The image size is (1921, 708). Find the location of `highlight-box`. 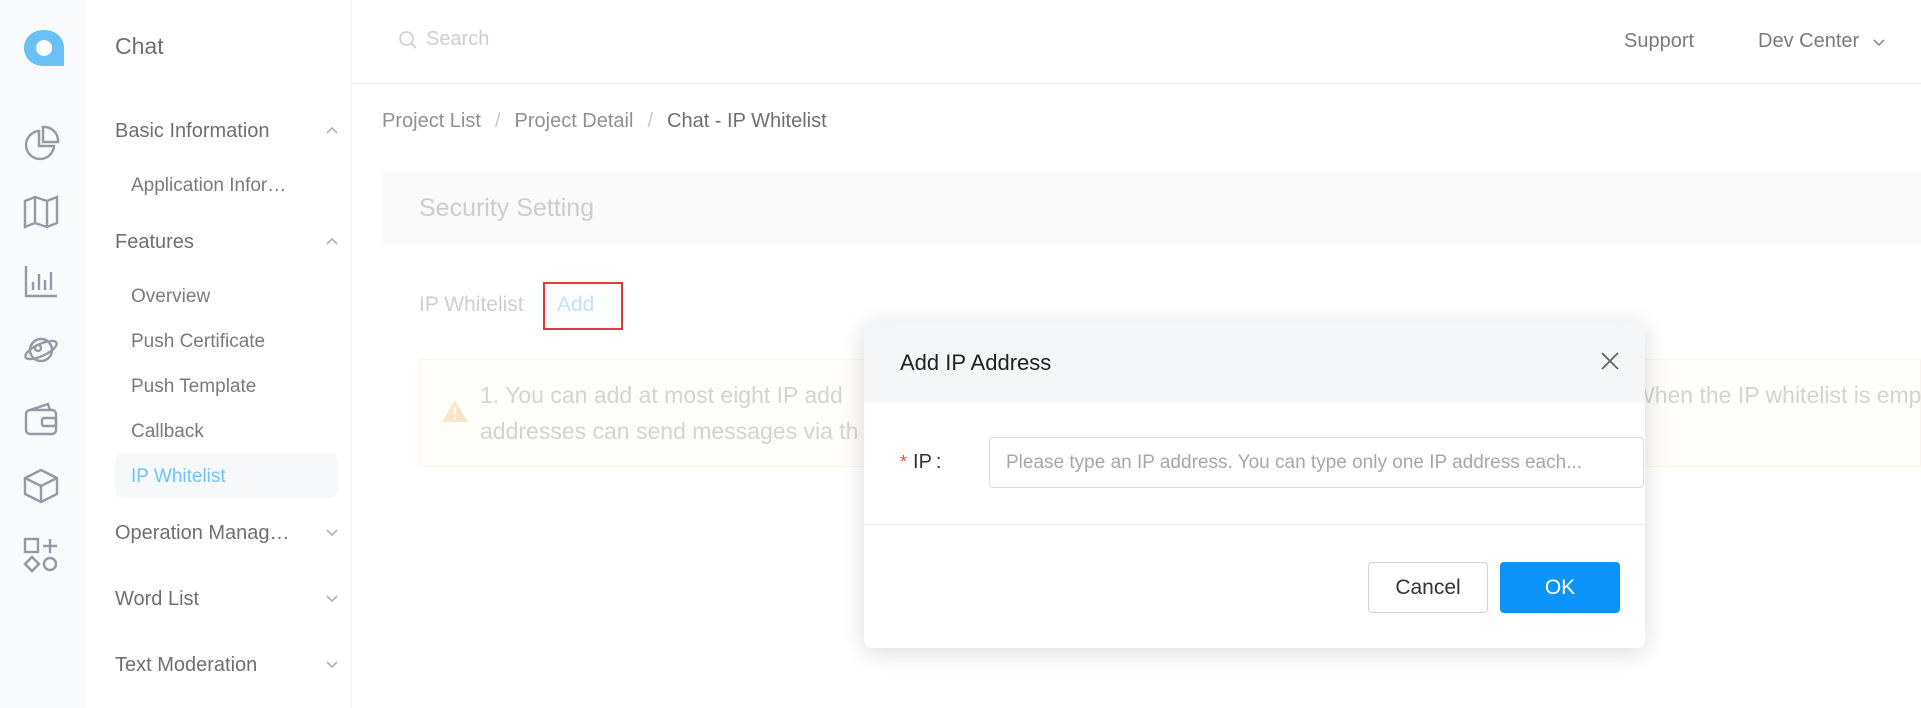

highlight-box is located at coordinates (583, 306).